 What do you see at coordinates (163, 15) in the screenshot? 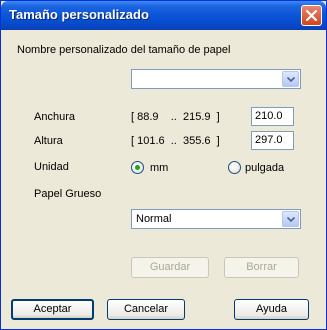
I see `title-bar: Tamaño personalizado` at bounding box center [163, 15].